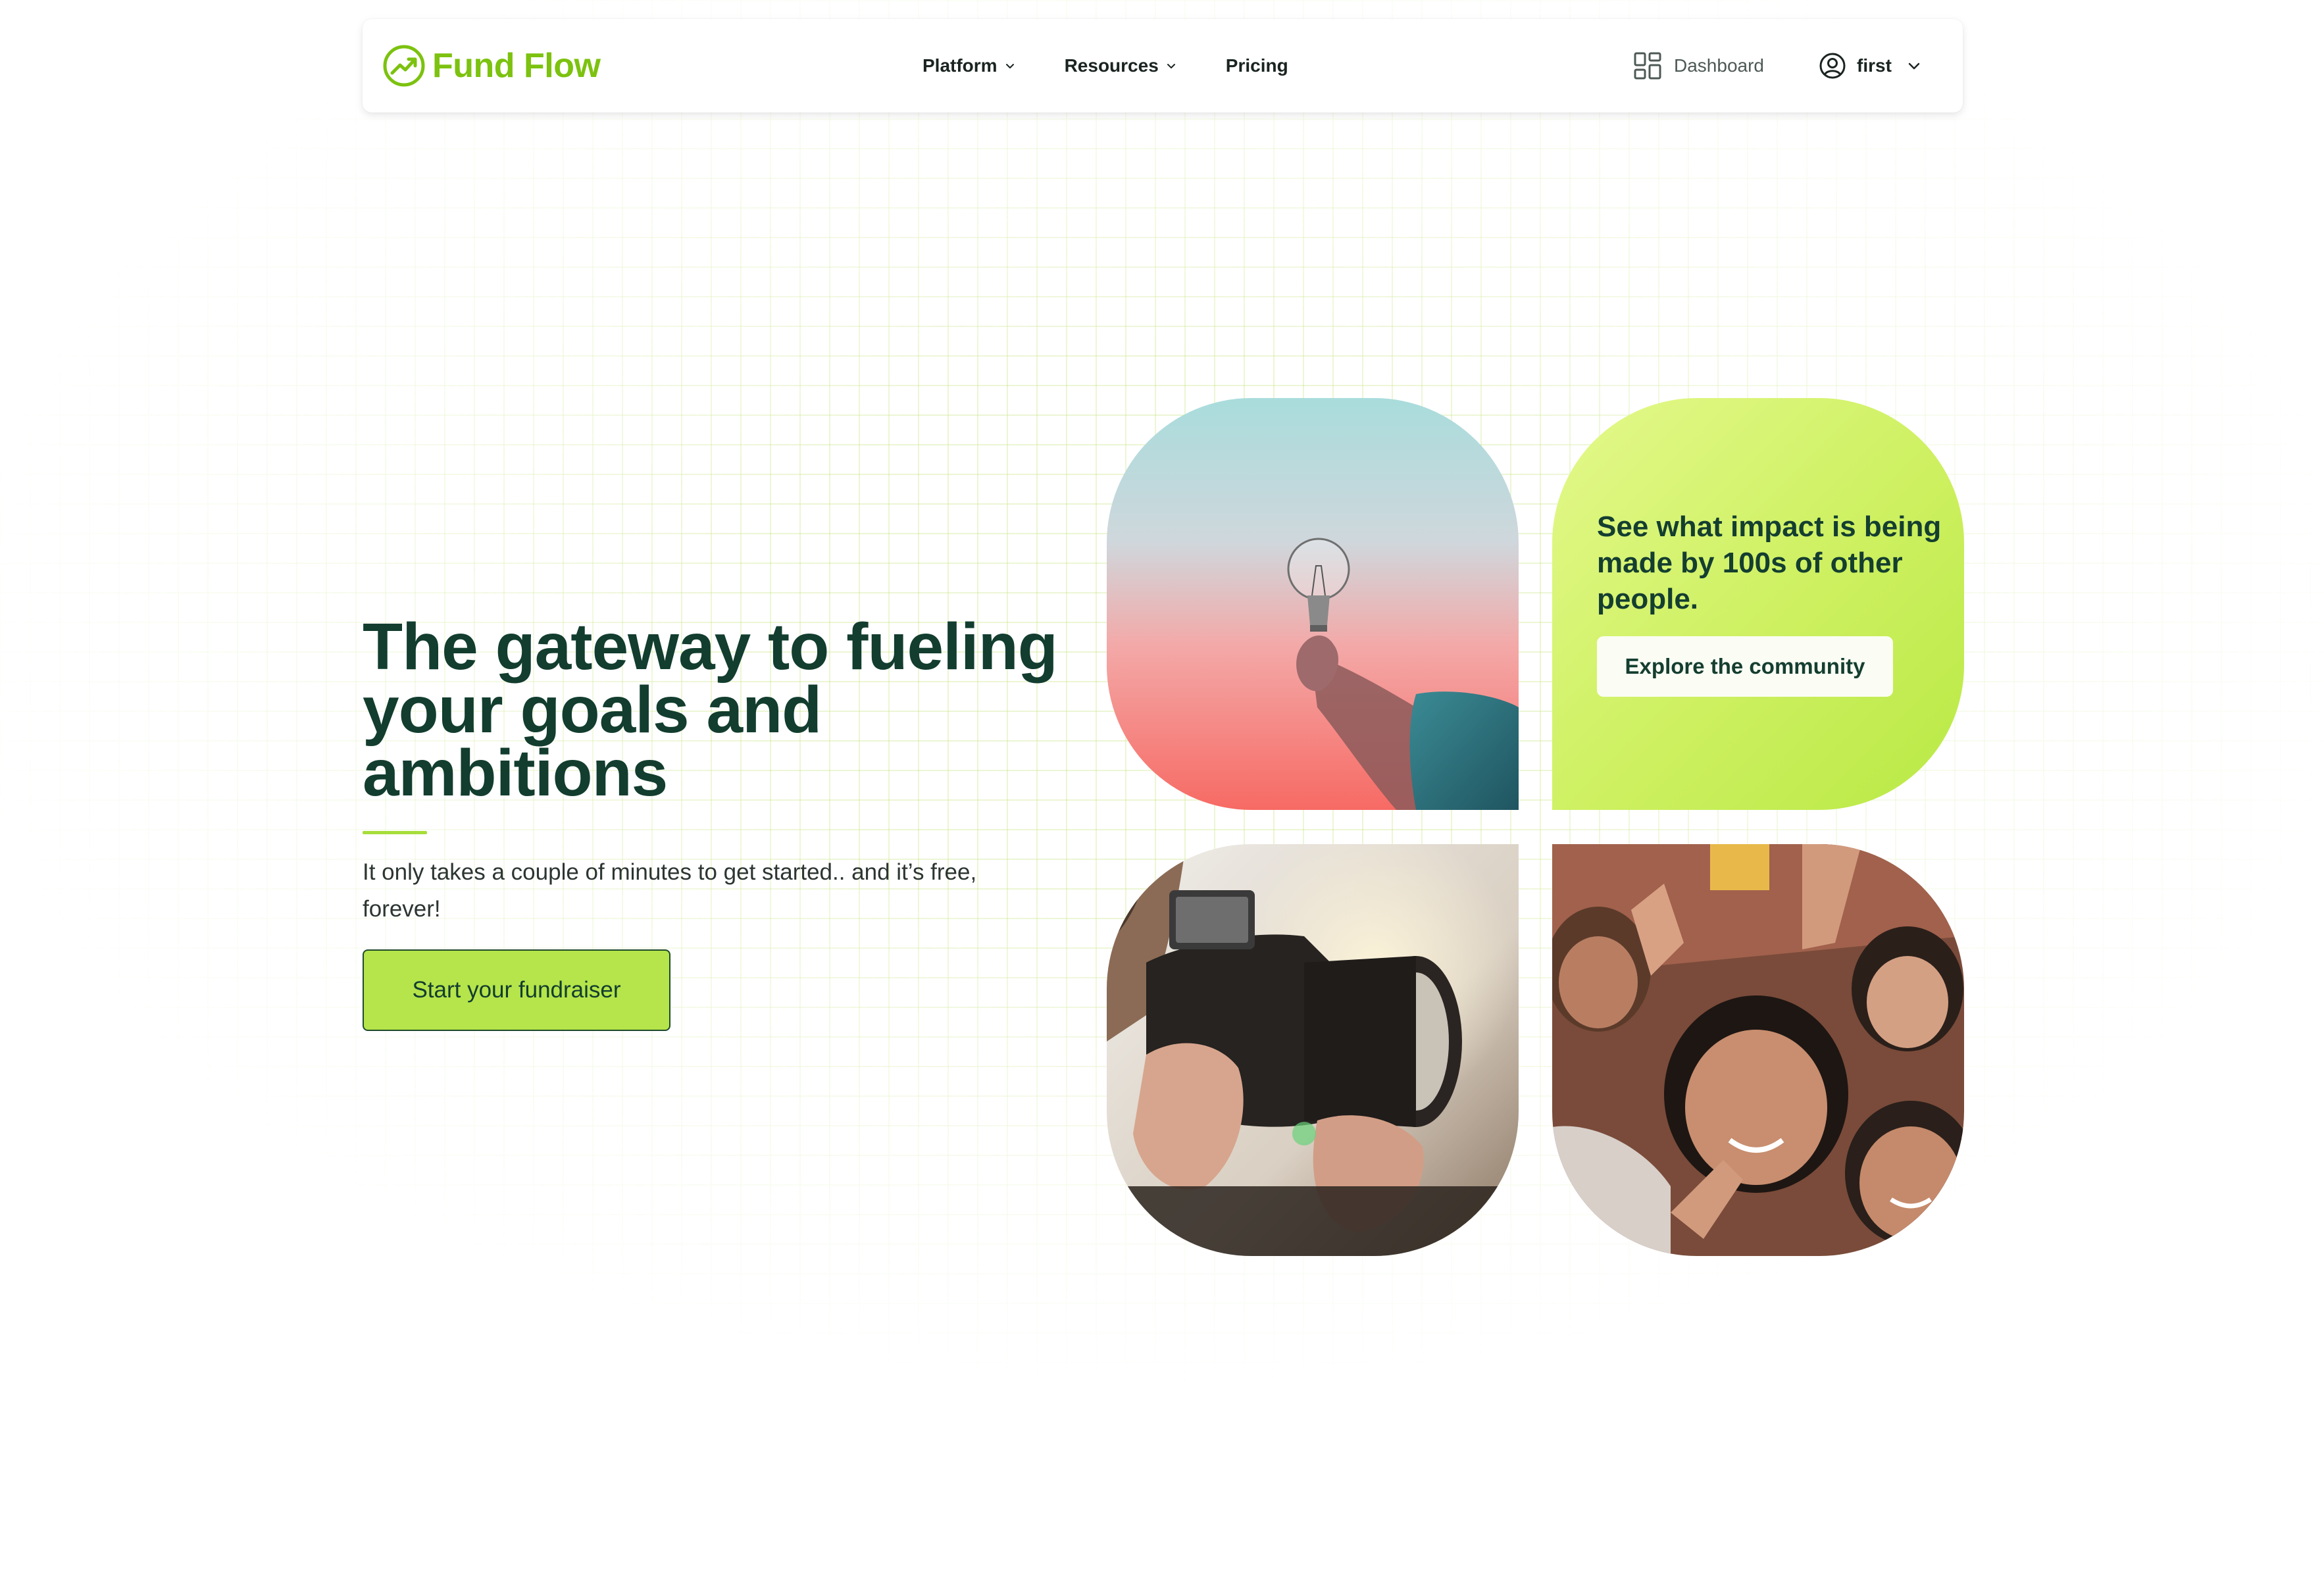 This screenshot has width=2324, height=1583. I want to click on brand-logo: Fund Flow, so click(491, 65).